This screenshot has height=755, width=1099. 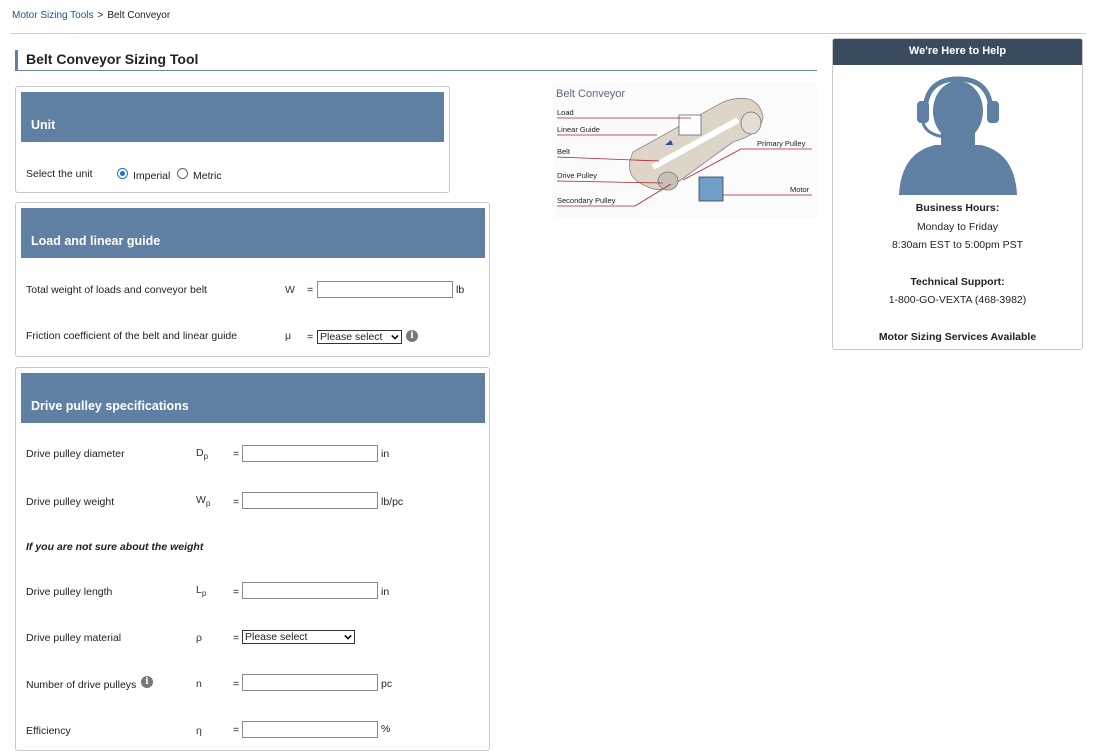 What do you see at coordinates (139, 15) in the screenshot?
I see `breadcrumb-current: Belt Conveyor` at bounding box center [139, 15].